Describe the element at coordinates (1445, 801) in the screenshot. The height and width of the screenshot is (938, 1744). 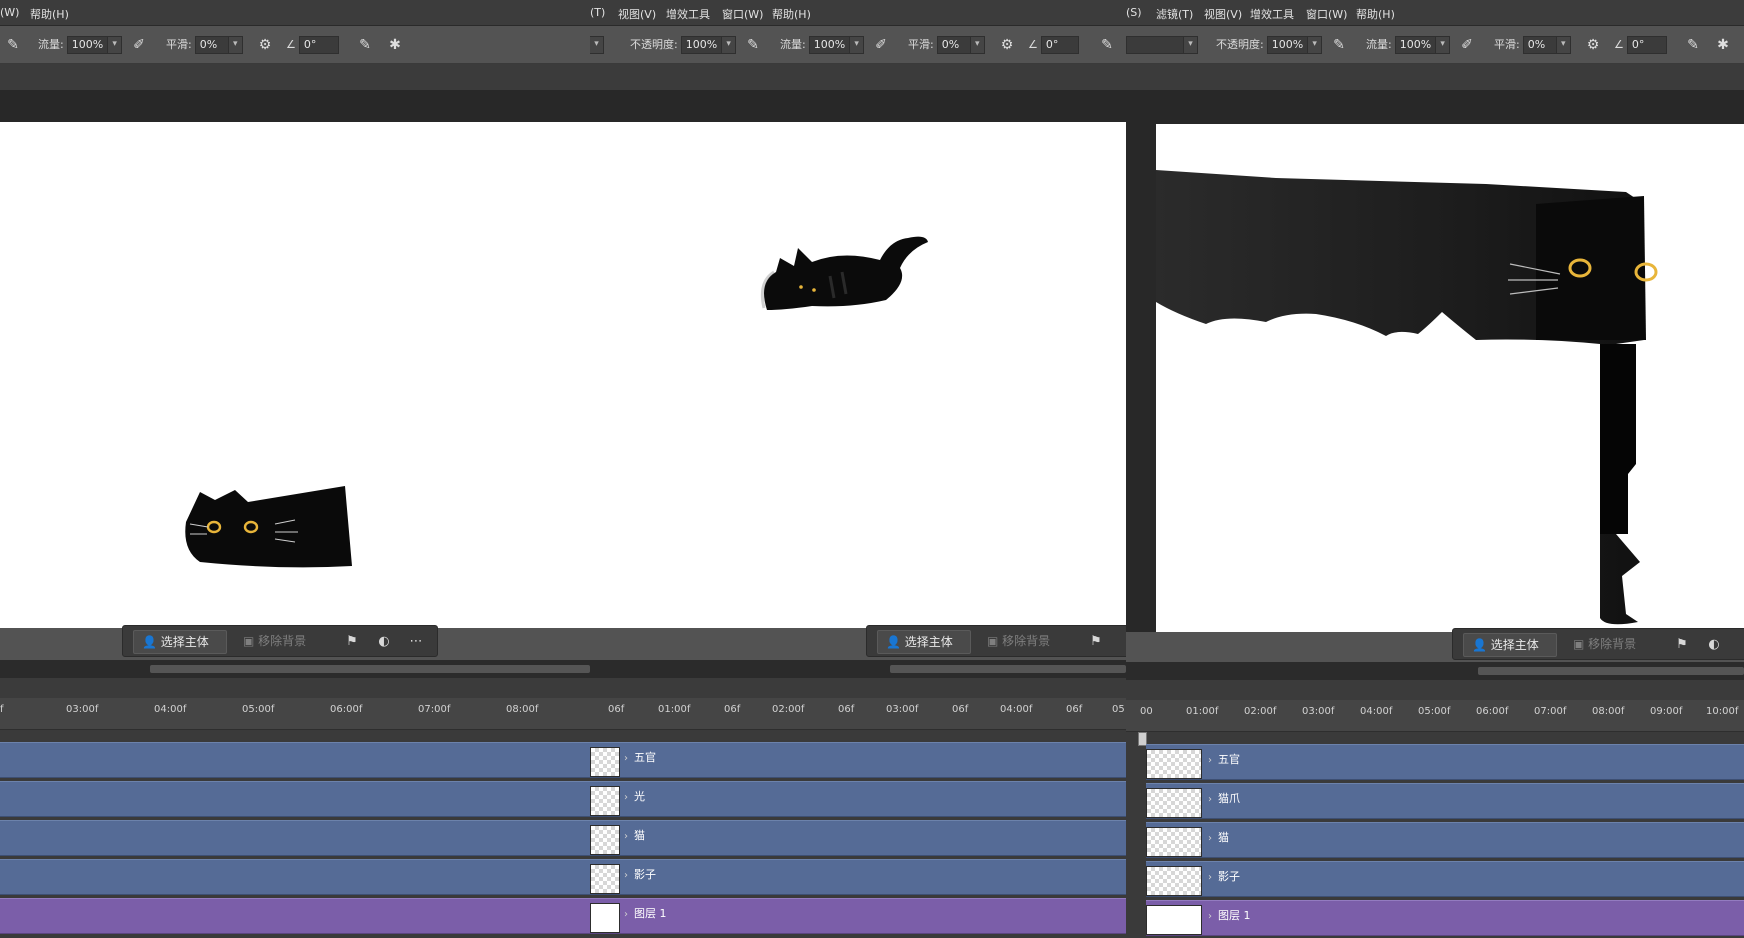
I see `layer-track: › 猫爪` at that location.